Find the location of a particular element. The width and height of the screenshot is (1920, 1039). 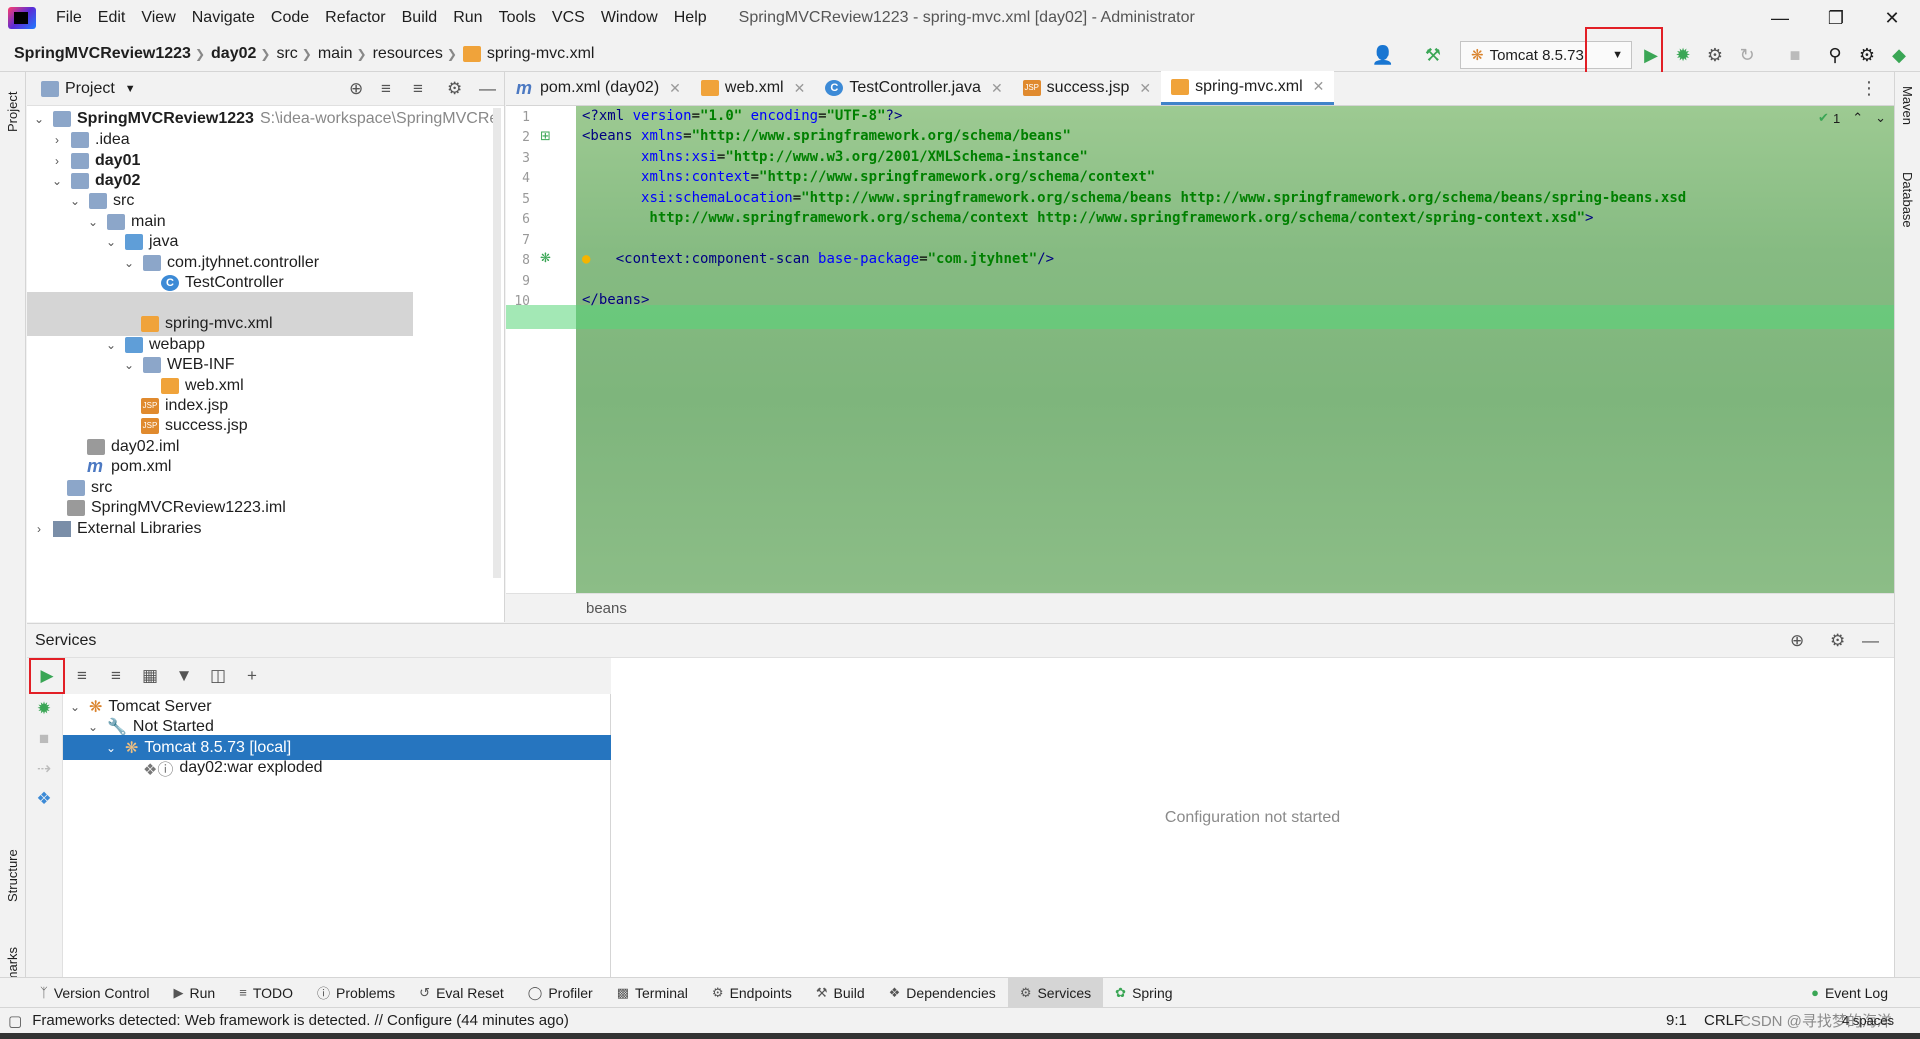

spring-gutter-icon: ❋ is located at coordinates (545, 258).